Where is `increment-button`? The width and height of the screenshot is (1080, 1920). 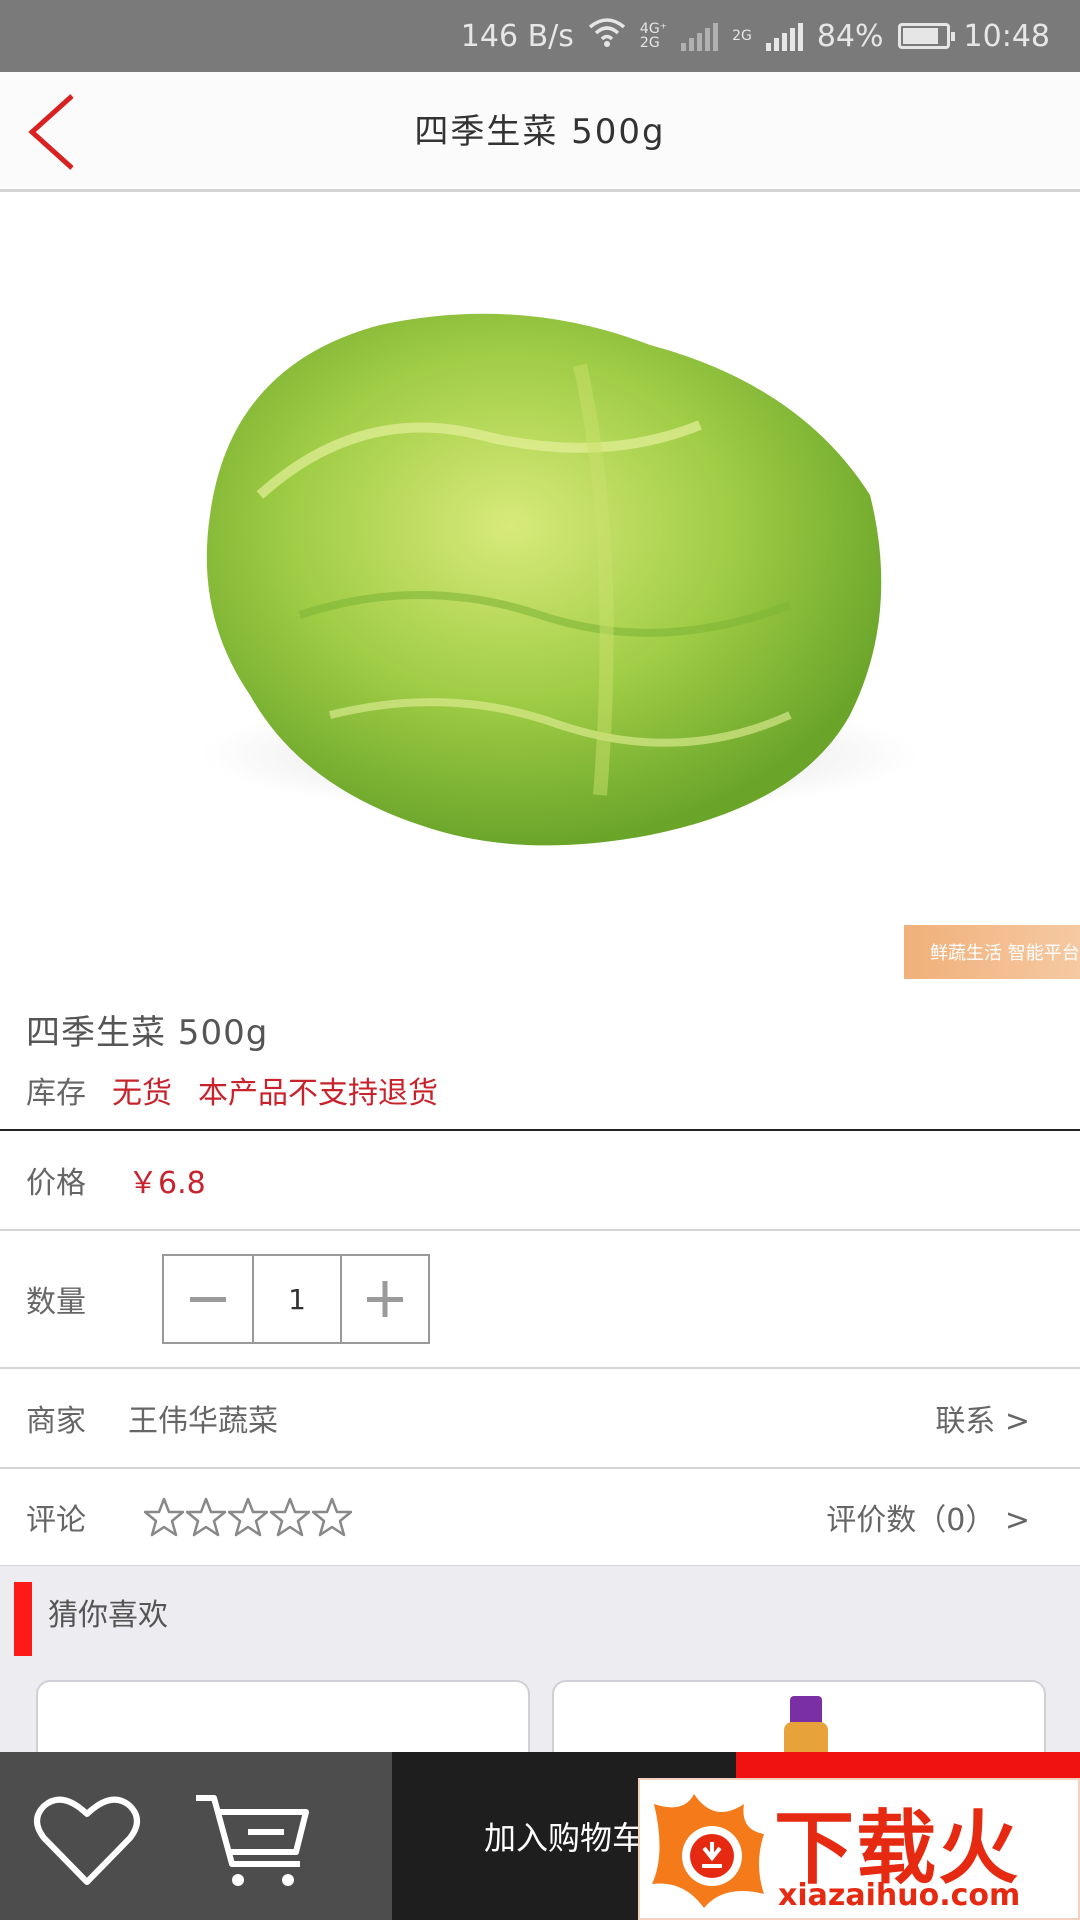 increment-button is located at coordinates (384, 1299).